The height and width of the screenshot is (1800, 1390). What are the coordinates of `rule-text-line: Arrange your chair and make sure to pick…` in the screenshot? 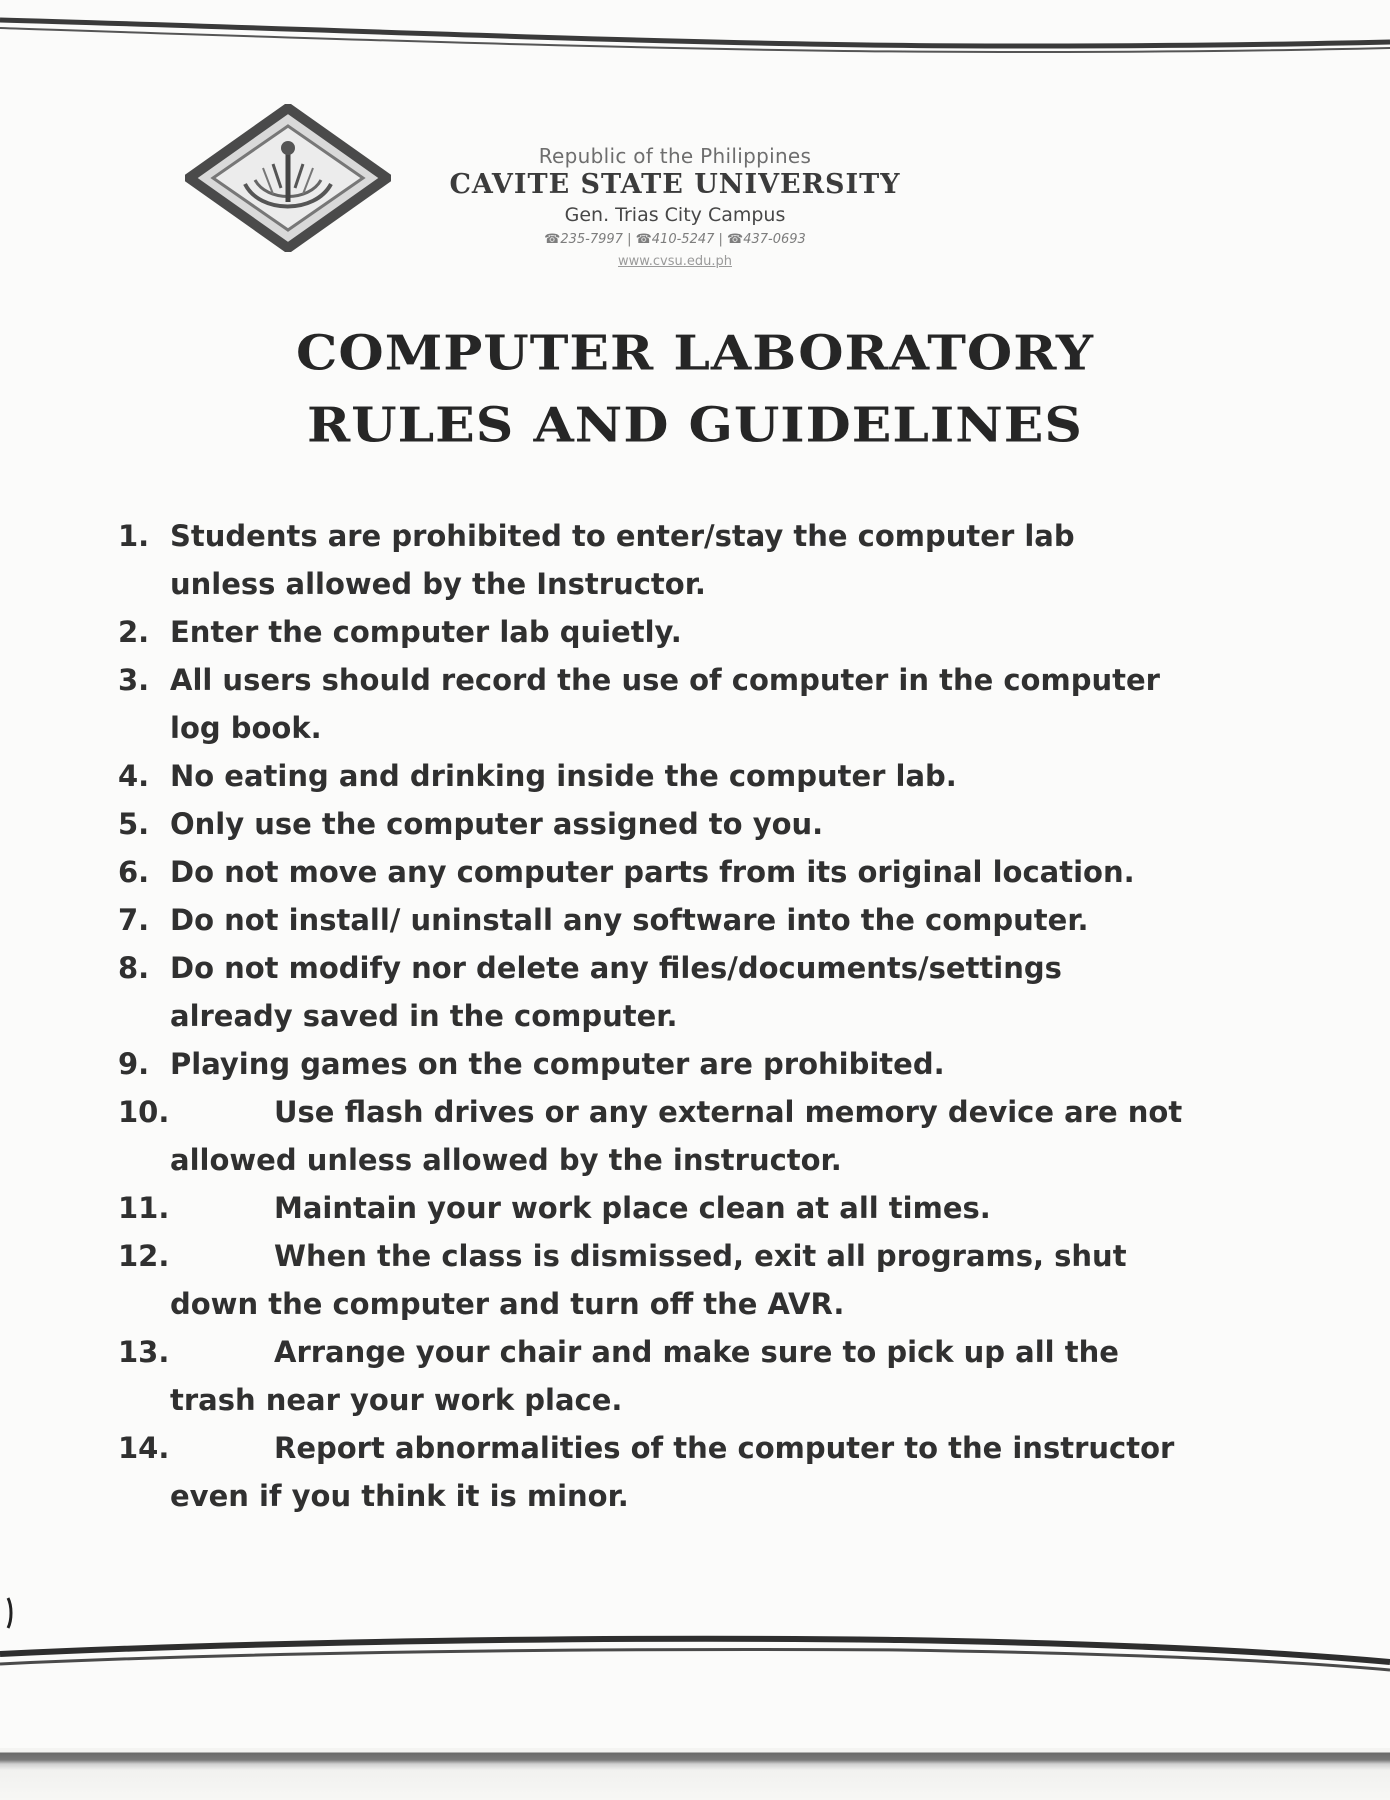 It's located at (696, 1352).